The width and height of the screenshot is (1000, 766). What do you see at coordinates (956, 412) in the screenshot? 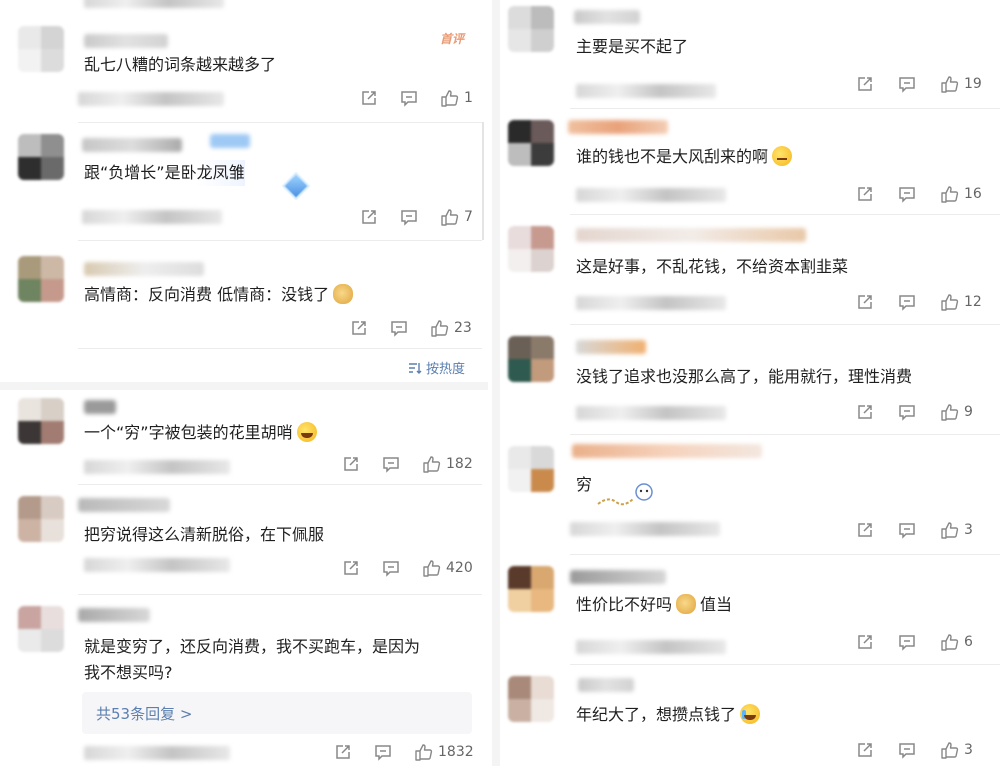
I see `like-button: 9` at bounding box center [956, 412].